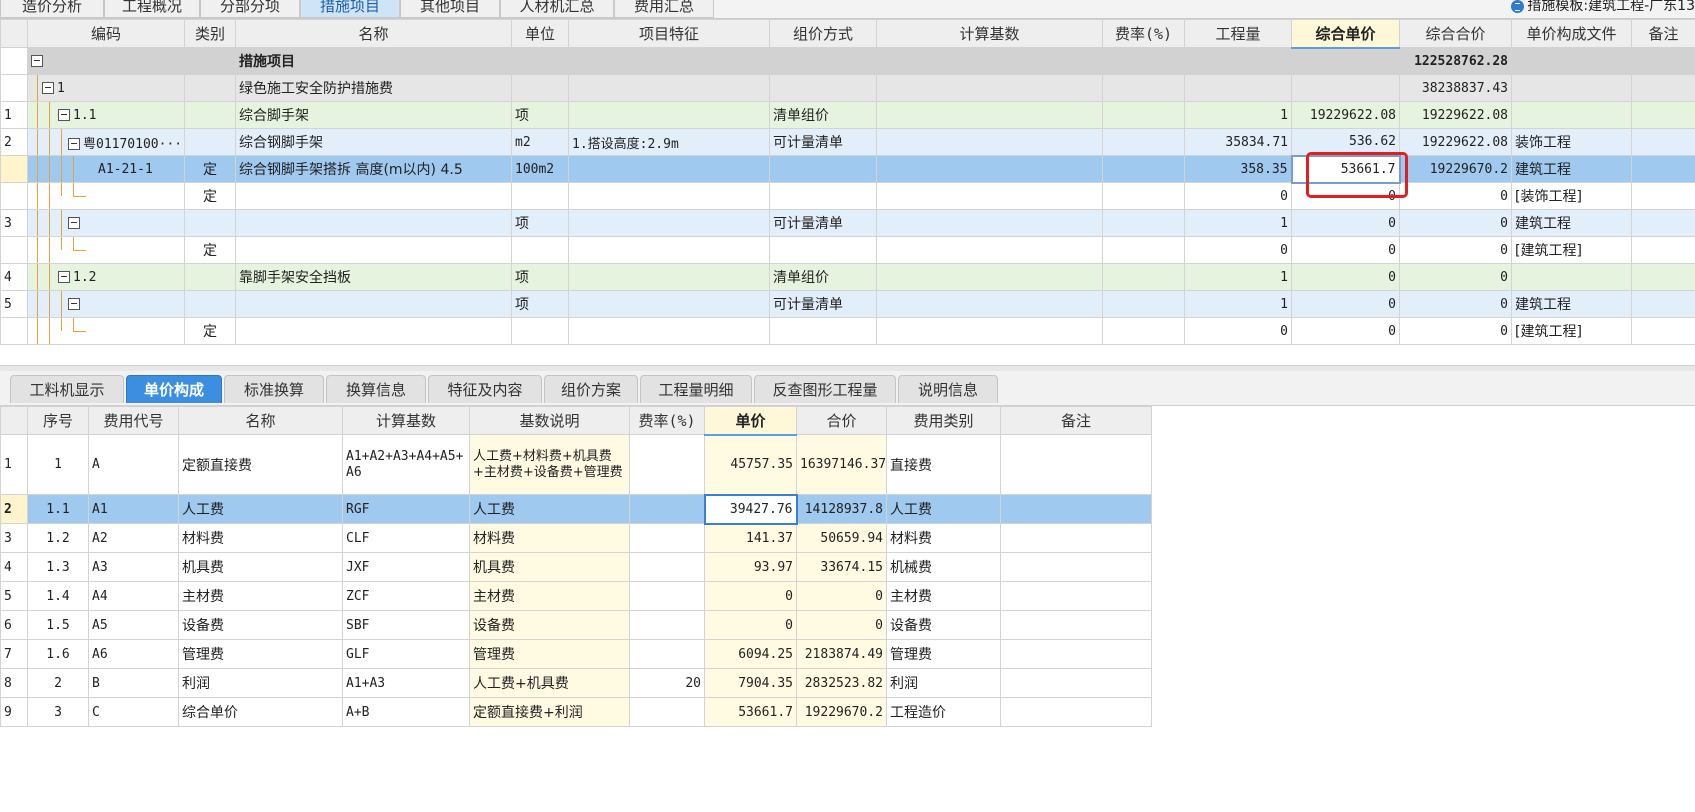  Describe the element at coordinates (1238, 33) in the screenshot. I see `col-header-qty: 工程量` at that location.